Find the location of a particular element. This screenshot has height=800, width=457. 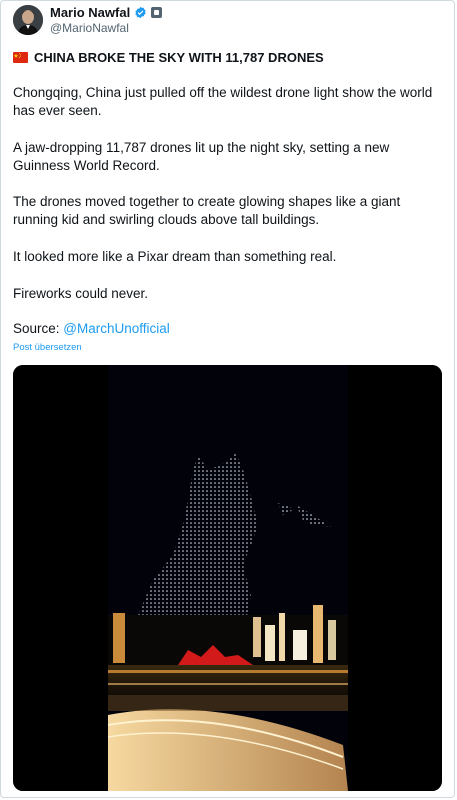

author-name-row: Mario Nawfal is located at coordinates (106, 12).